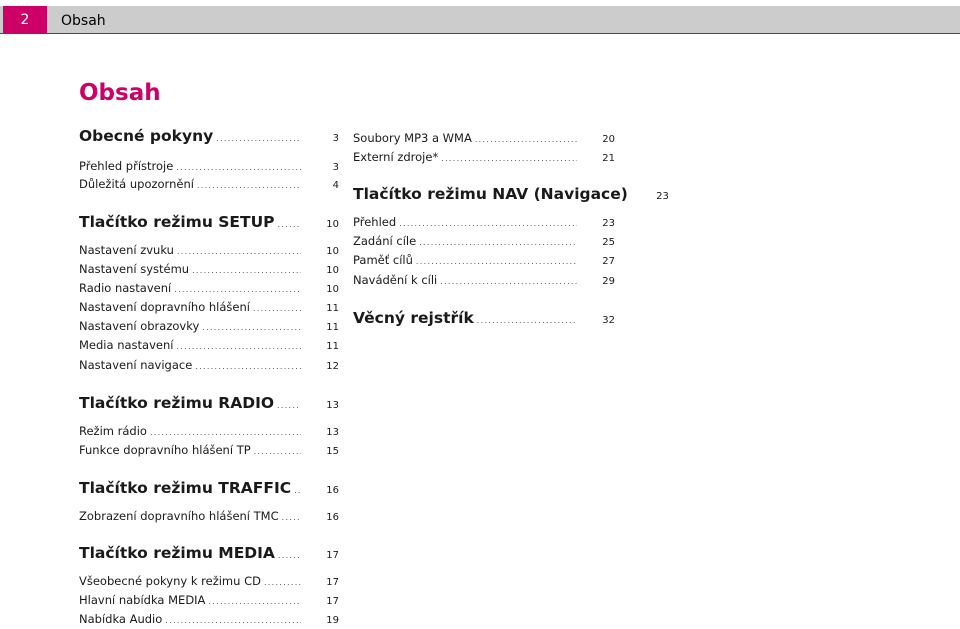  Describe the element at coordinates (608, 281) in the screenshot. I see `toc-page-number: 29` at that location.